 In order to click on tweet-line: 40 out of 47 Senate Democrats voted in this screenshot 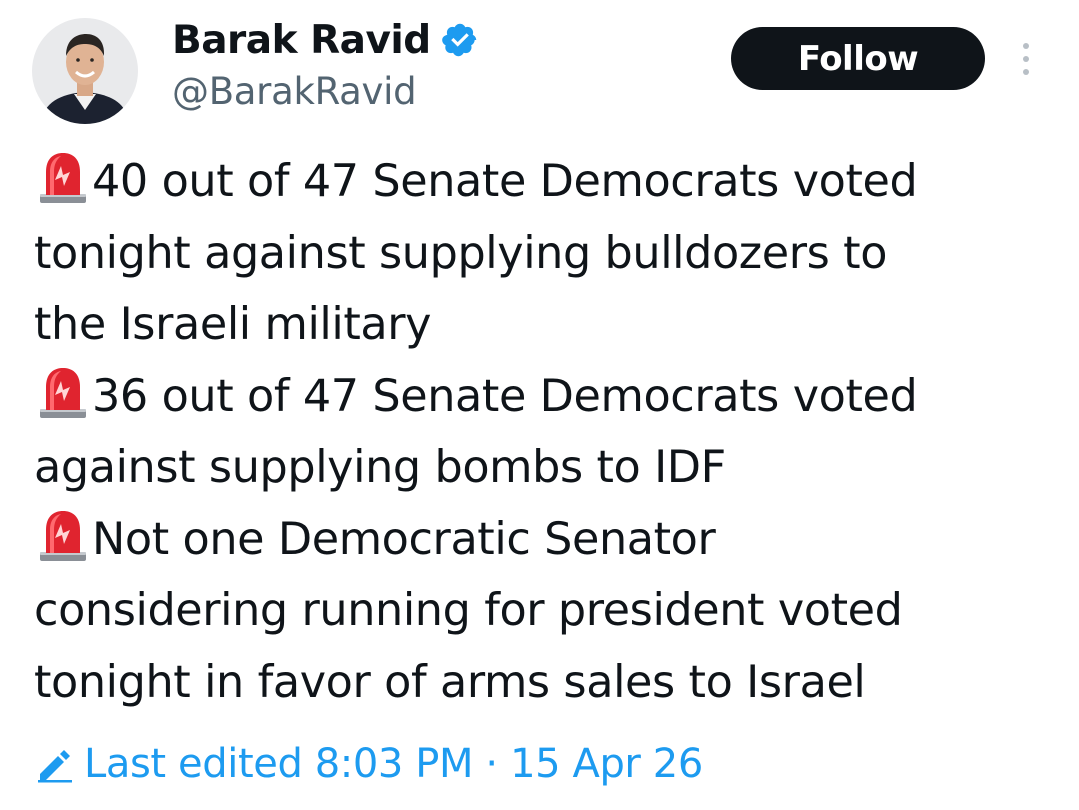, I will do `click(549, 182)`.